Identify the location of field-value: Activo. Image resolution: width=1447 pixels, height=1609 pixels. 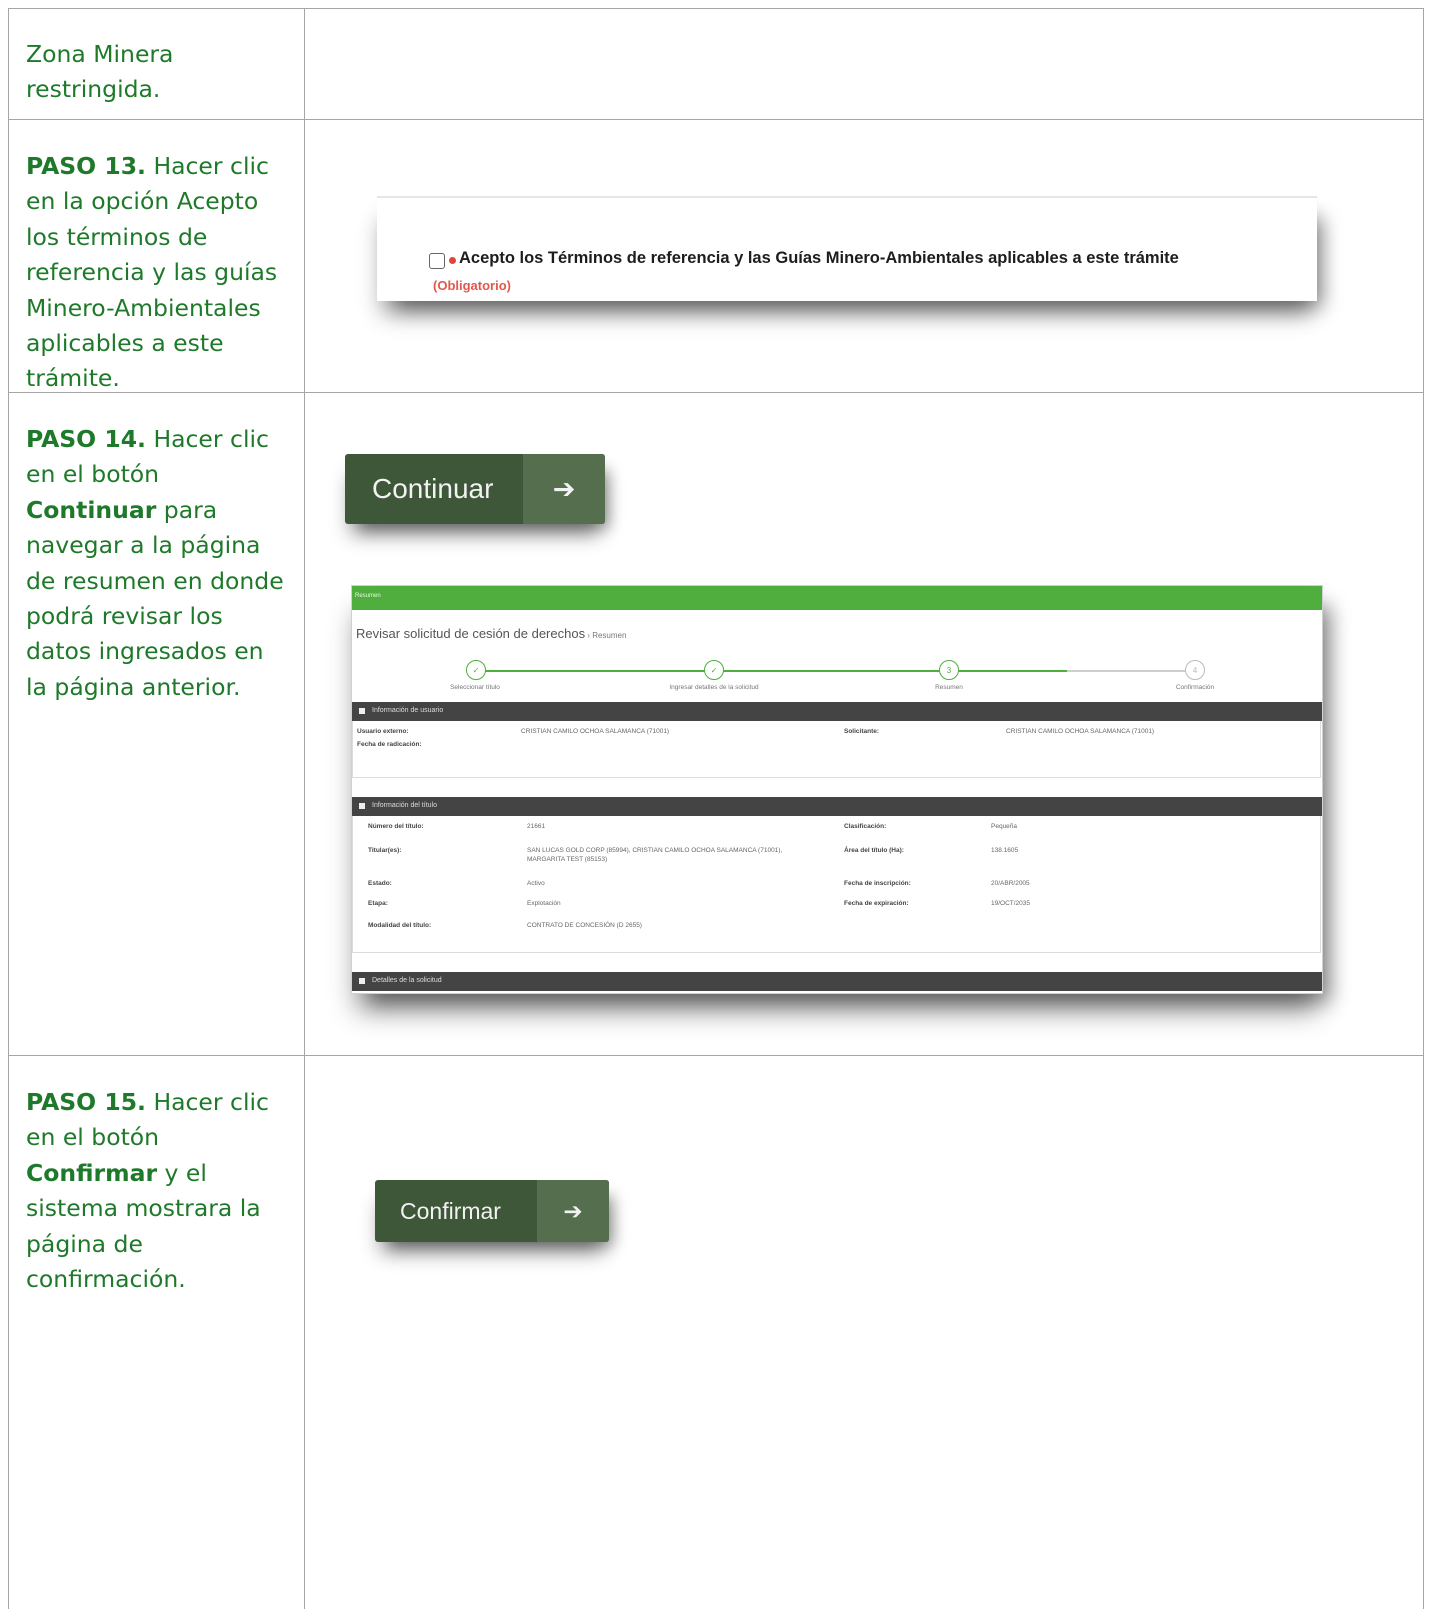
(536, 883).